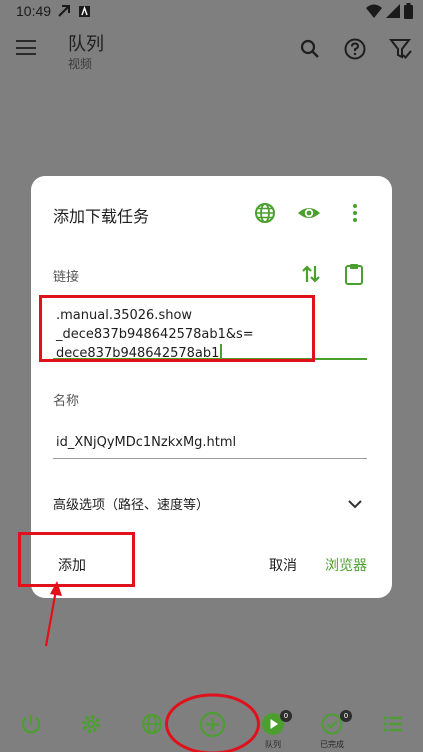 The height and width of the screenshot is (752, 423). What do you see at coordinates (346, 565) in the screenshot?
I see `browser-button: 浏览器` at bounding box center [346, 565].